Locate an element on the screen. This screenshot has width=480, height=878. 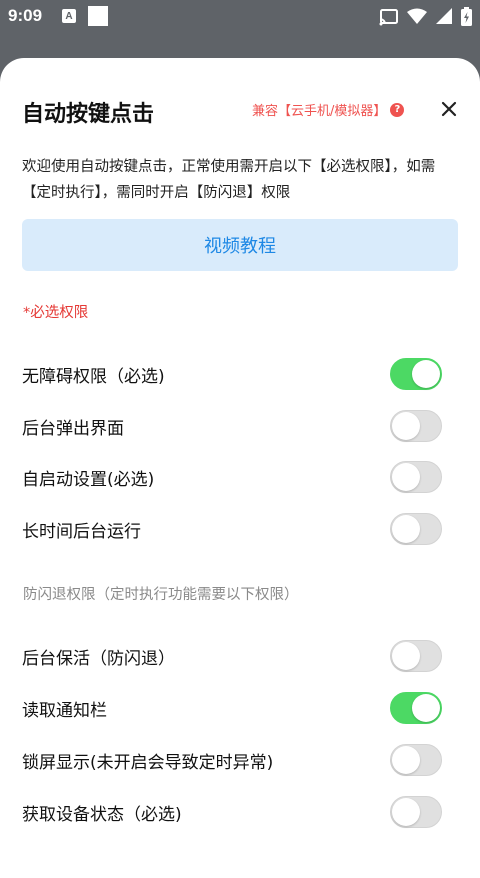
perm-row-background-popup: 后台弹出界面 is located at coordinates (232, 426).